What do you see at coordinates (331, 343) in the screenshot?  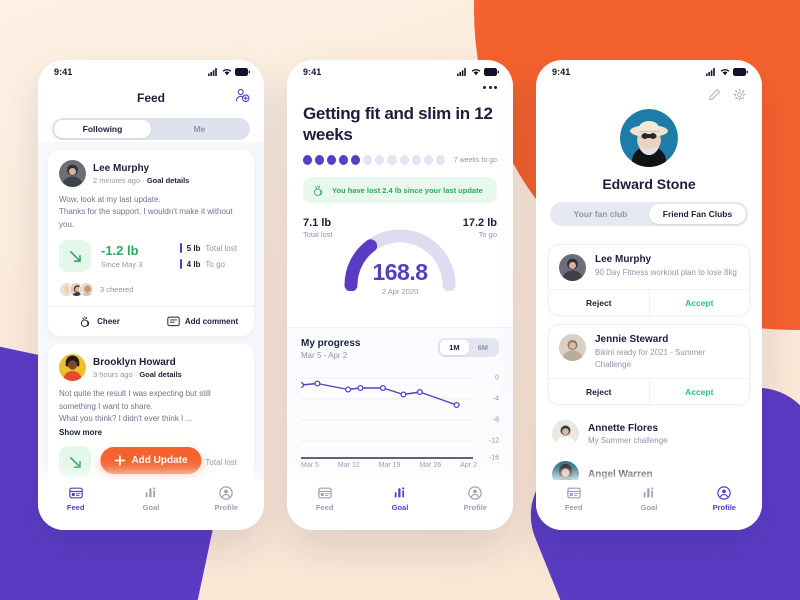 I see `progress-title: My progress` at bounding box center [331, 343].